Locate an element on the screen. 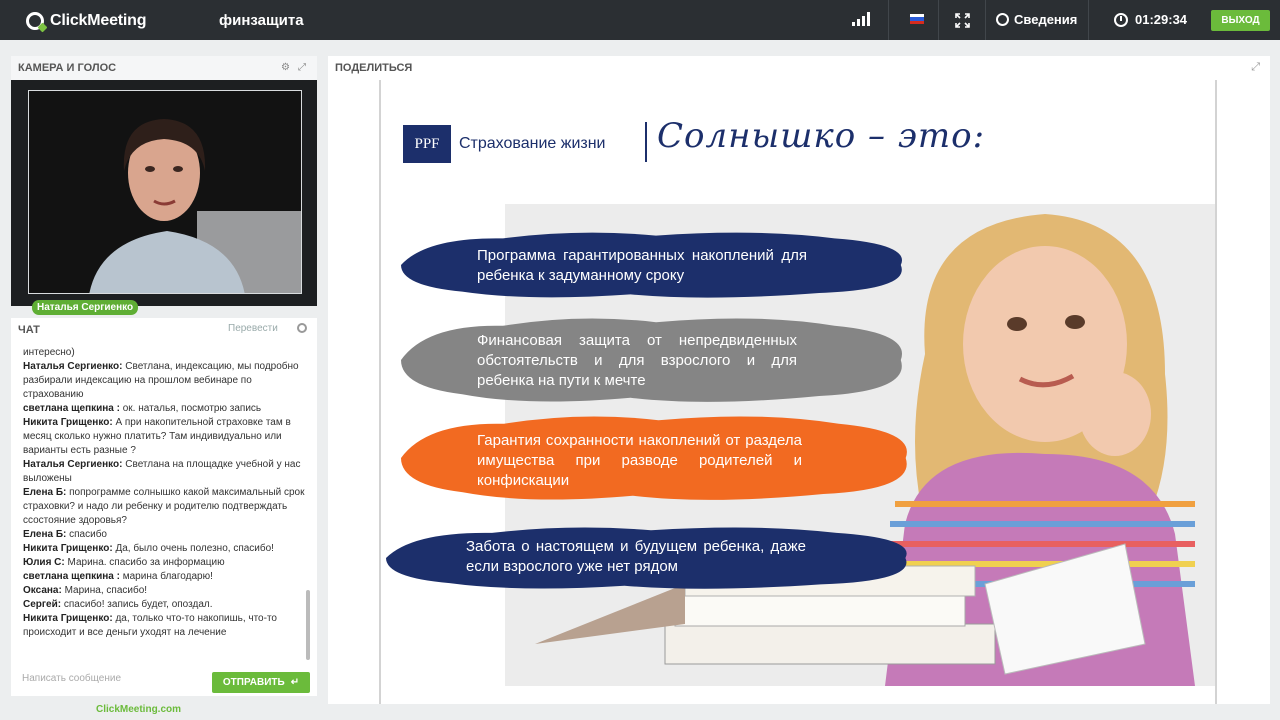 Image resolution: width=1280 pixels, height=720 pixels. enter-icon: ↵ is located at coordinates (295, 682).